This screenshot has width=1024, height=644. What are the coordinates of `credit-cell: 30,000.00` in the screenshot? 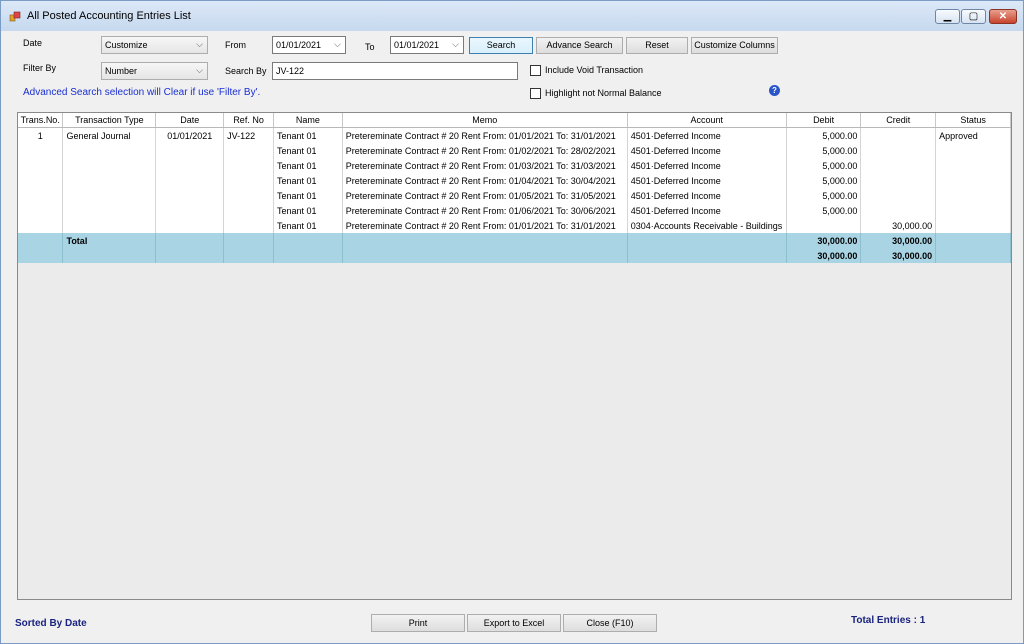 It's located at (898, 225).